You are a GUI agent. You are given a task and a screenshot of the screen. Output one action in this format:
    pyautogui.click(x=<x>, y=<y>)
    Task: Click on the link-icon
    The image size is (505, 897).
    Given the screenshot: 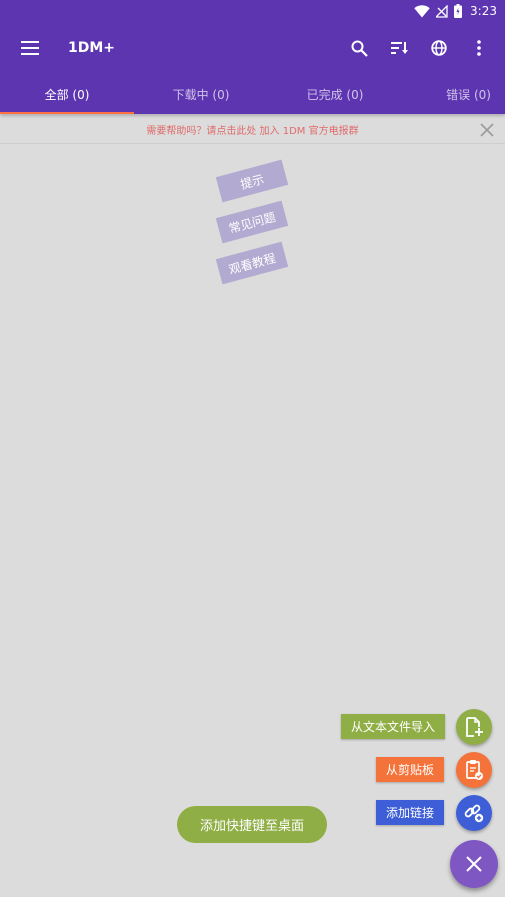 What is the action you would take?
    pyautogui.click(x=474, y=813)
    